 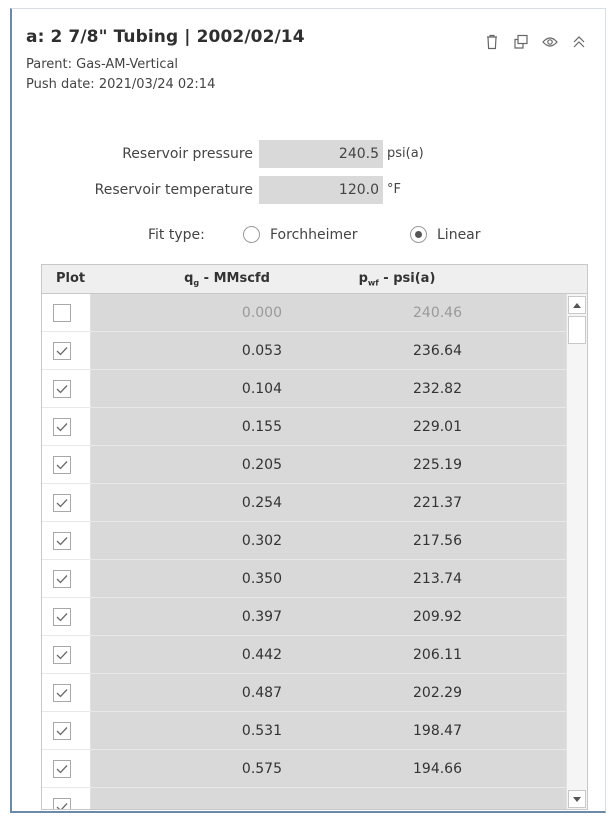 I want to click on reservoir-pressure-row: Reservoir pressure psi(a), so click(x=310, y=154).